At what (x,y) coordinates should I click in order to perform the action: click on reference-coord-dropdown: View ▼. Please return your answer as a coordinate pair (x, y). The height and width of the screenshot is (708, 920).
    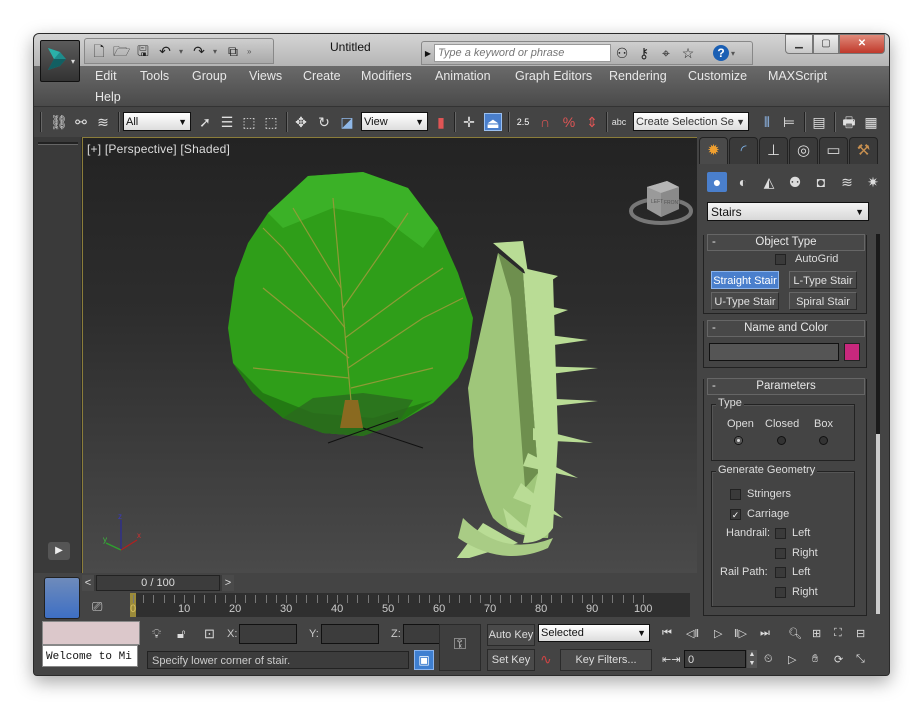
    Looking at the image, I should click on (394, 121).